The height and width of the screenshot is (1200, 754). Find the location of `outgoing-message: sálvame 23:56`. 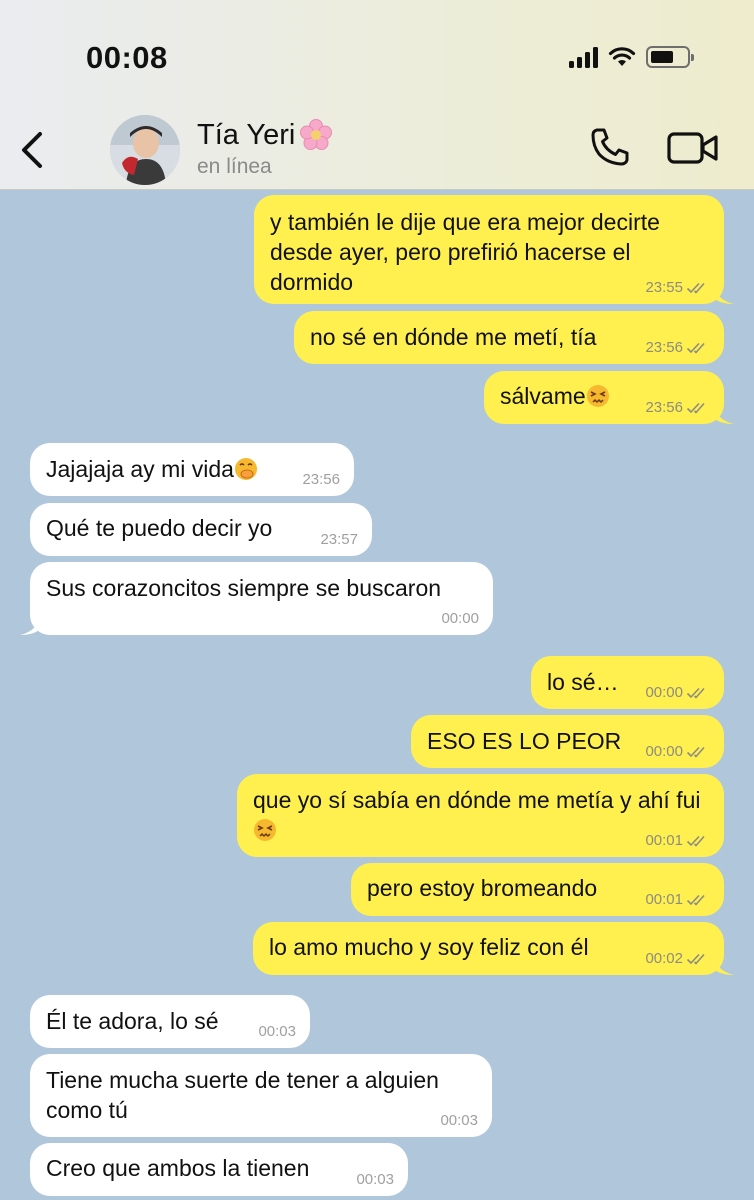

outgoing-message: sálvame 23:56 is located at coordinates (609, 397).